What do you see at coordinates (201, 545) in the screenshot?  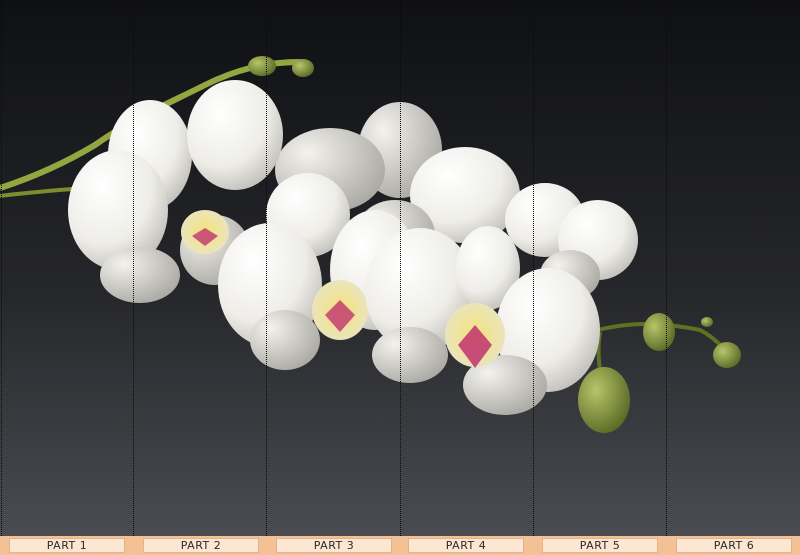 I see `part-label: PART 2` at bounding box center [201, 545].